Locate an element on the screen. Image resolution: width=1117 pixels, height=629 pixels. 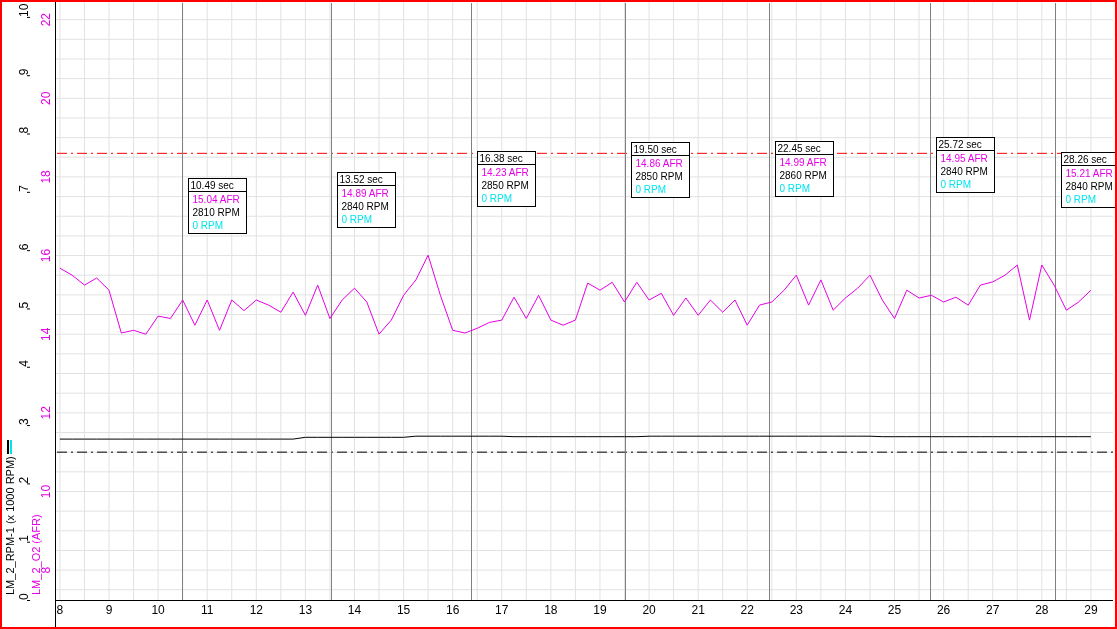
afr-tick-label: 16 is located at coordinates (46, 255).